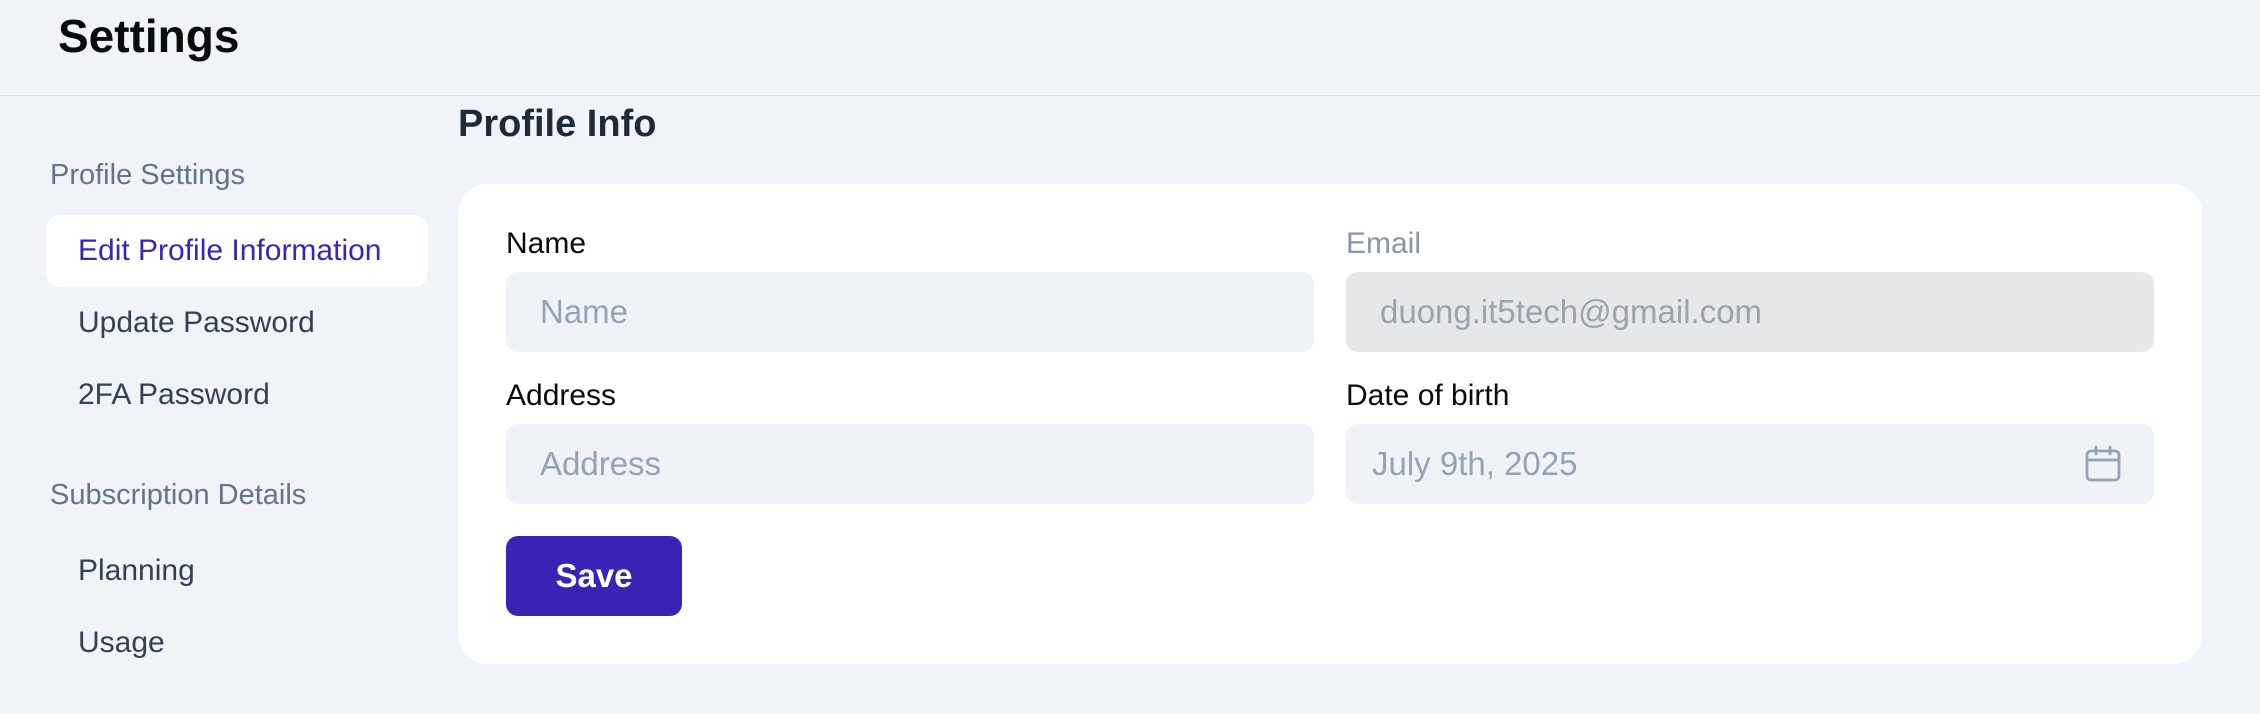 The height and width of the screenshot is (714, 2260). I want to click on save-button: Save, so click(594, 576).